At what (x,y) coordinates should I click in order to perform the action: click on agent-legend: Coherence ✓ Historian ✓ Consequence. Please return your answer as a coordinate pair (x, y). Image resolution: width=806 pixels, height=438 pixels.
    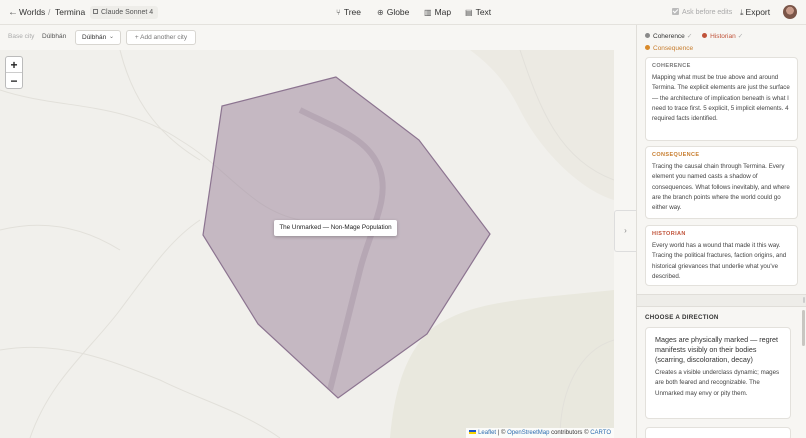
    Looking at the image, I should click on (725, 43).